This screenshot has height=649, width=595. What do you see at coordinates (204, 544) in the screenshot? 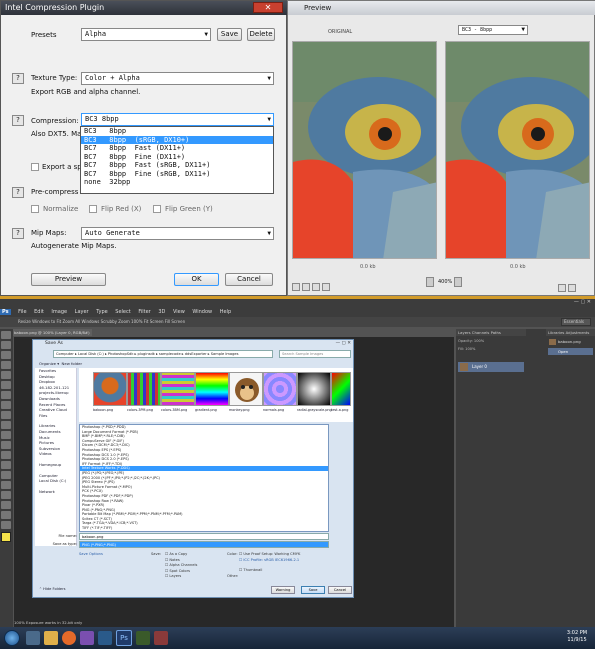
I see `saveas-type-select: PNG (*.PNG;*.PNG)` at bounding box center [204, 544].